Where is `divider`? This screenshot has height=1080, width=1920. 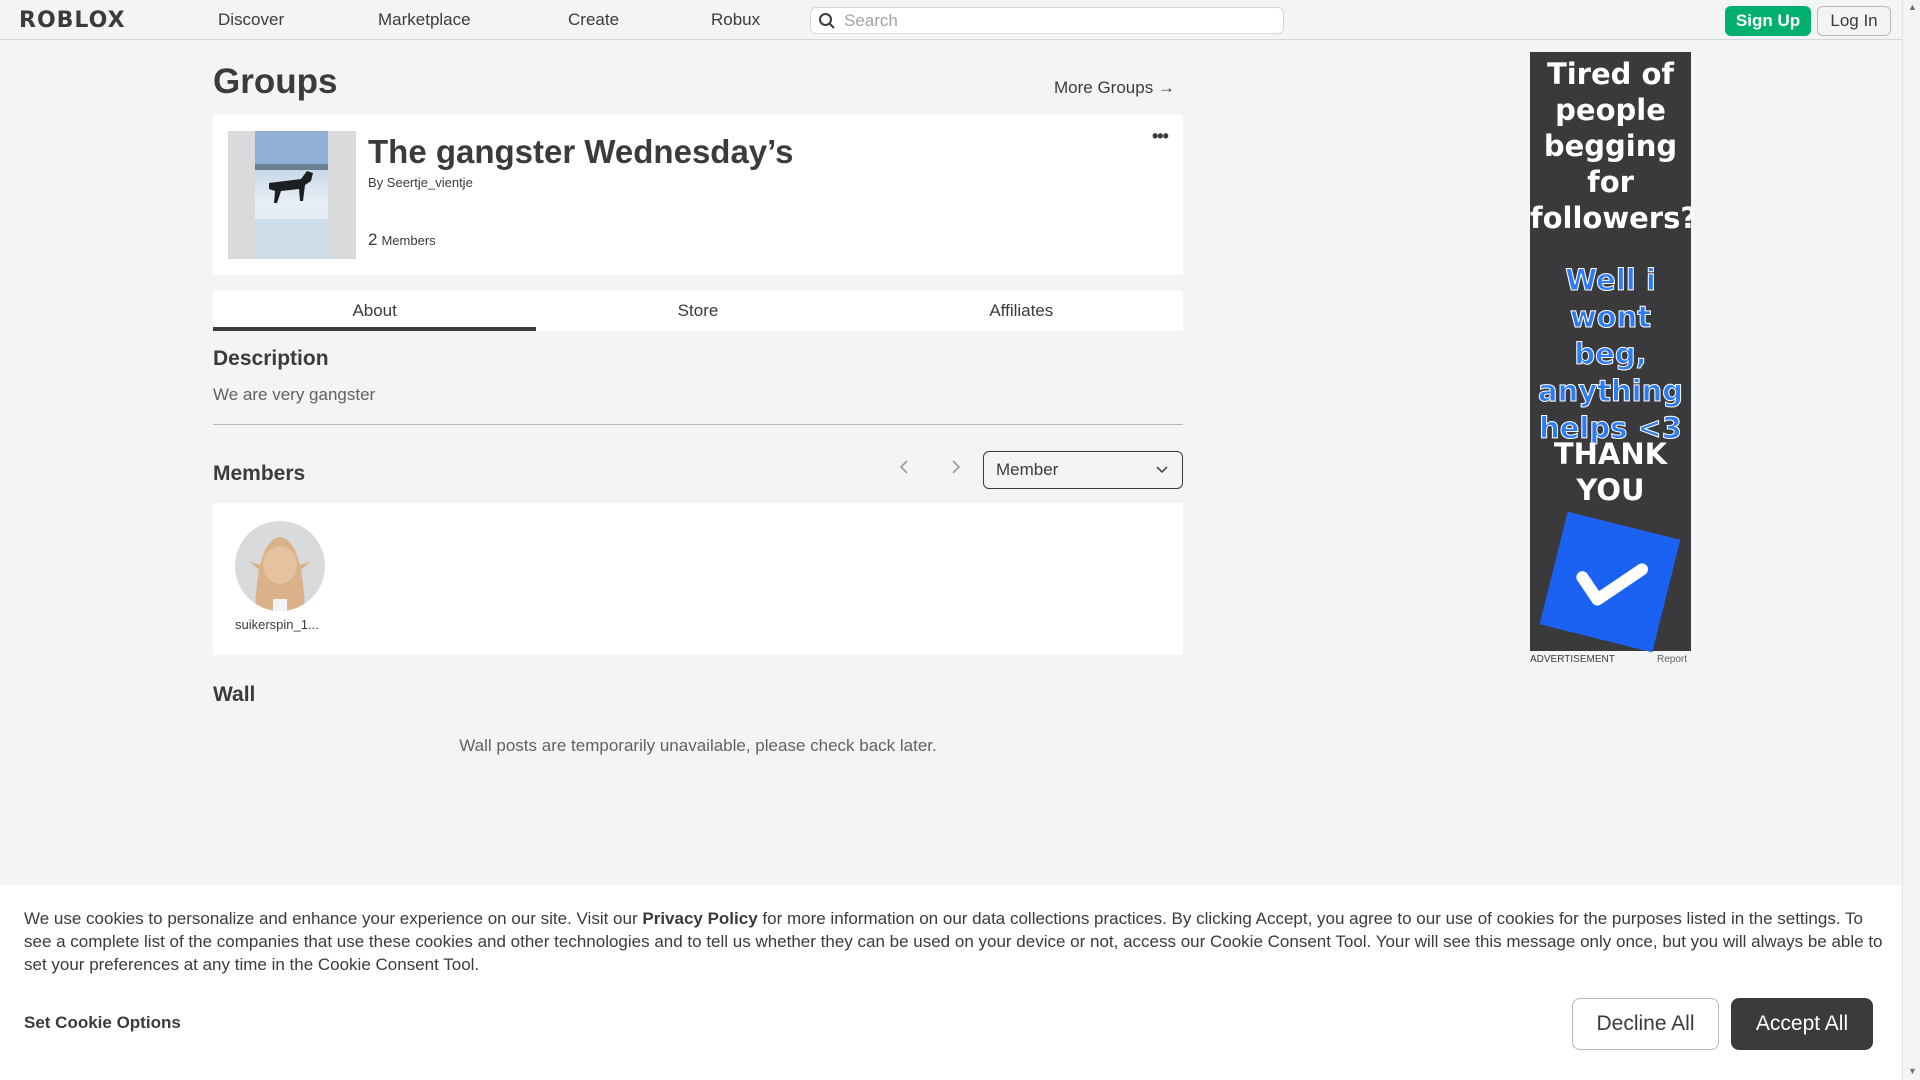
divider is located at coordinates (698, 424).